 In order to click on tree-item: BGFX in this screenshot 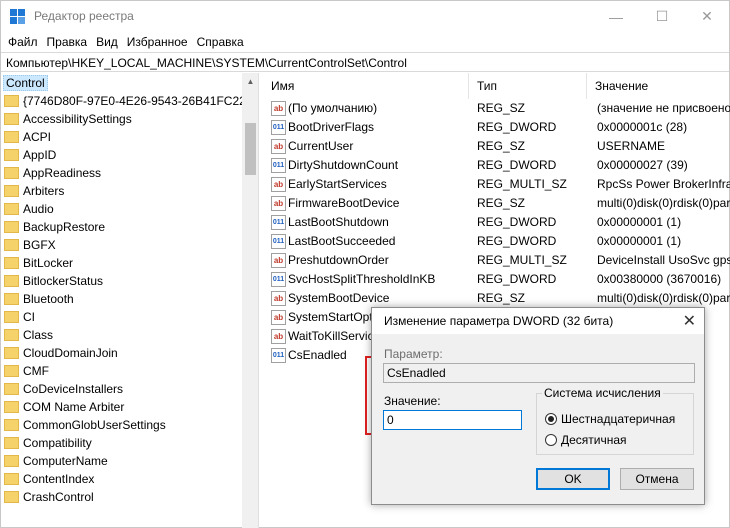, I will do `click(122, 245)`.